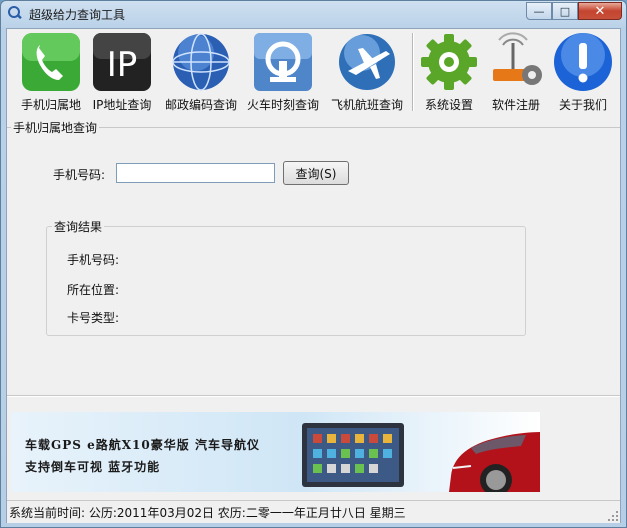 This screenshot has height=528, width=627. Describe the element at coordinates (200, 105) in the screenshot. I see `toolbar-label: 邮政编码查询` at that location.